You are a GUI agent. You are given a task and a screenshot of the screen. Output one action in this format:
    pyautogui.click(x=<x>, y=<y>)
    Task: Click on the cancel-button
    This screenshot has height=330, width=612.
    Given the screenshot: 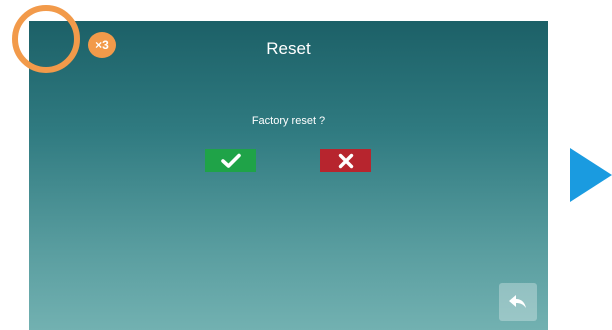 What is the action you would take?
    pyautogui.click(x=345, y=160)
    